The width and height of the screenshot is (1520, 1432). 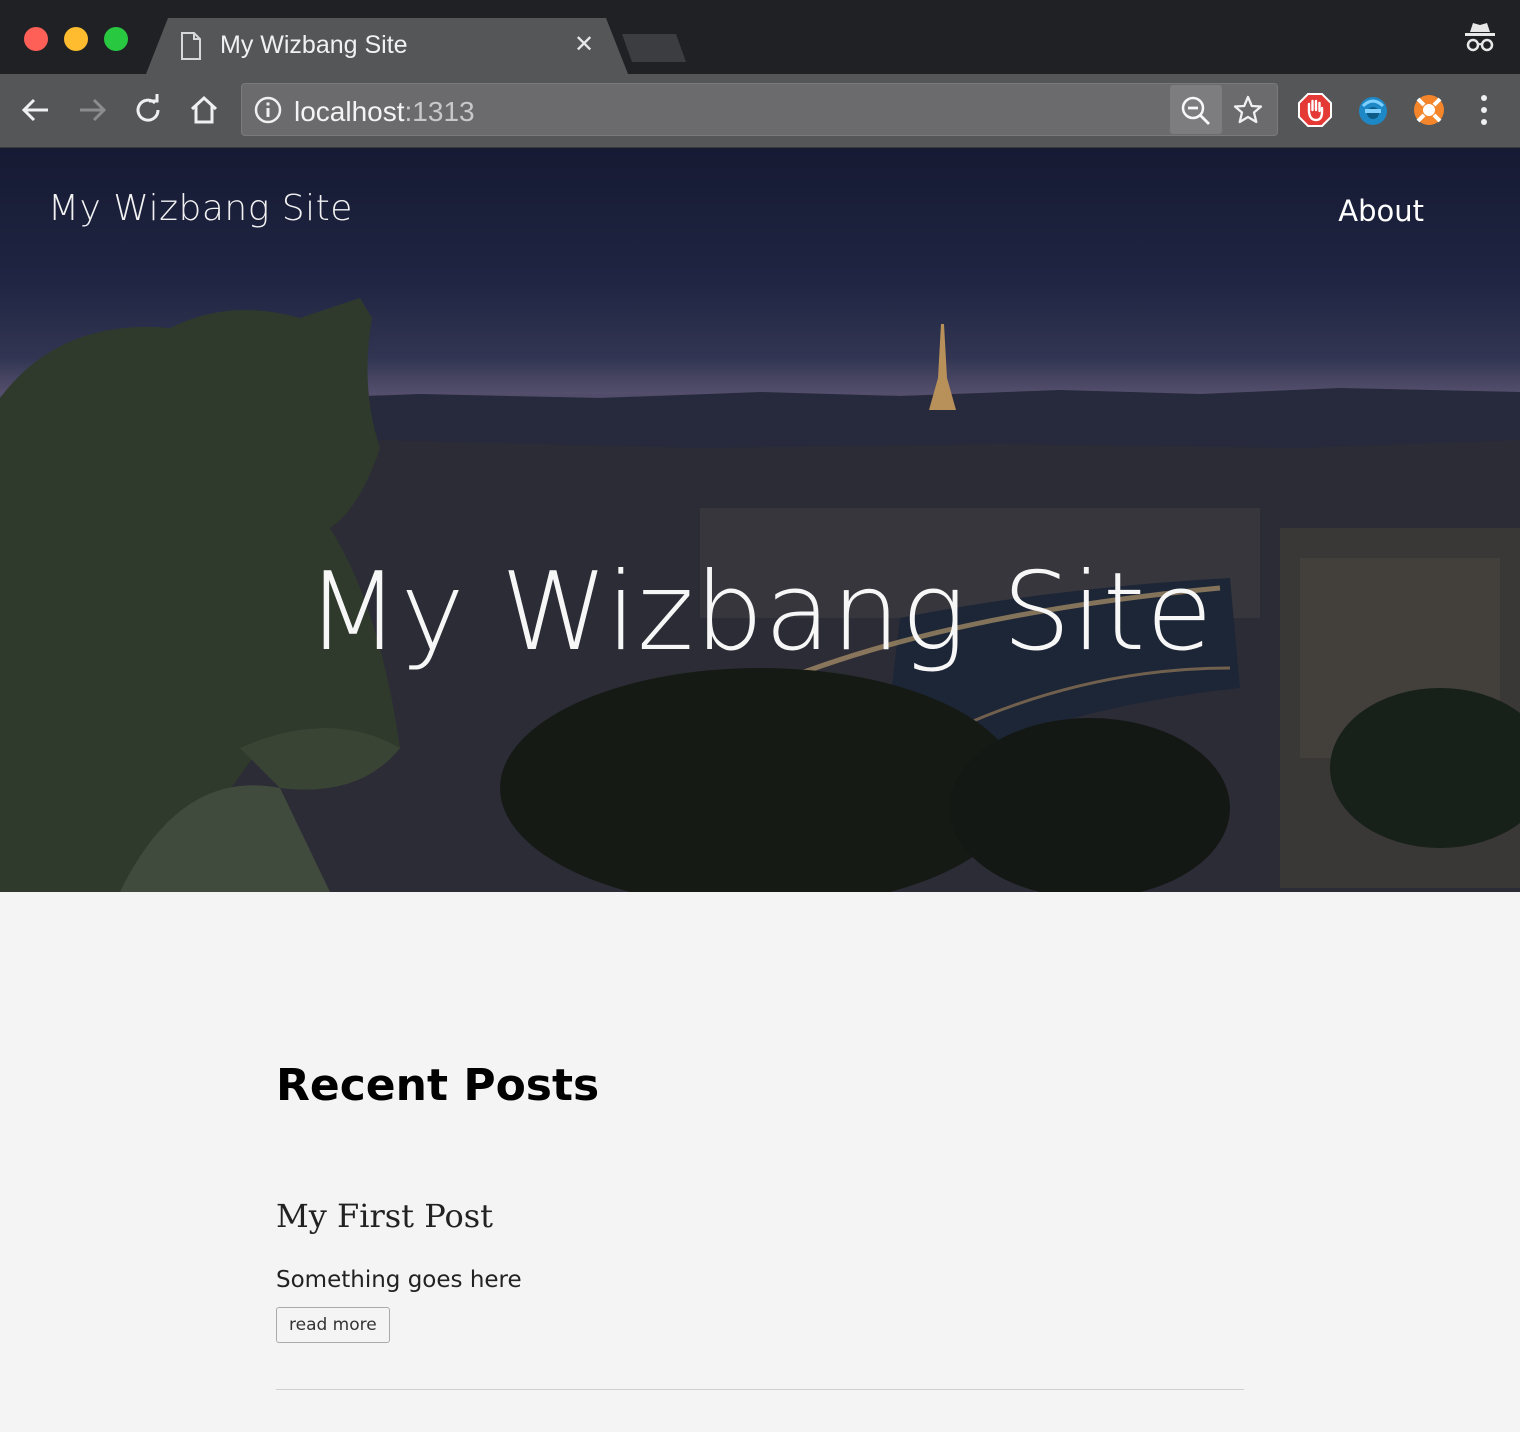 What do you see at coordinates (439, 111) in the screenshot?
I see `url-port: :1313` at bounding box center [439, 111].